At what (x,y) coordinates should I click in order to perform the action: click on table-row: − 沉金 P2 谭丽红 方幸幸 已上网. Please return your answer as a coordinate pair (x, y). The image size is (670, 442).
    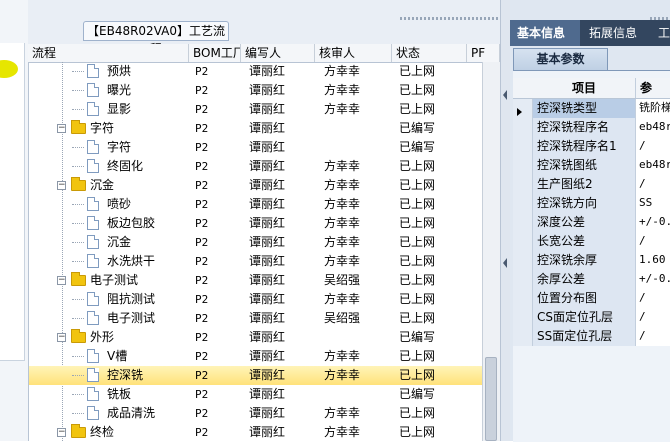
    Looking at the image, I should click on (256, 185).